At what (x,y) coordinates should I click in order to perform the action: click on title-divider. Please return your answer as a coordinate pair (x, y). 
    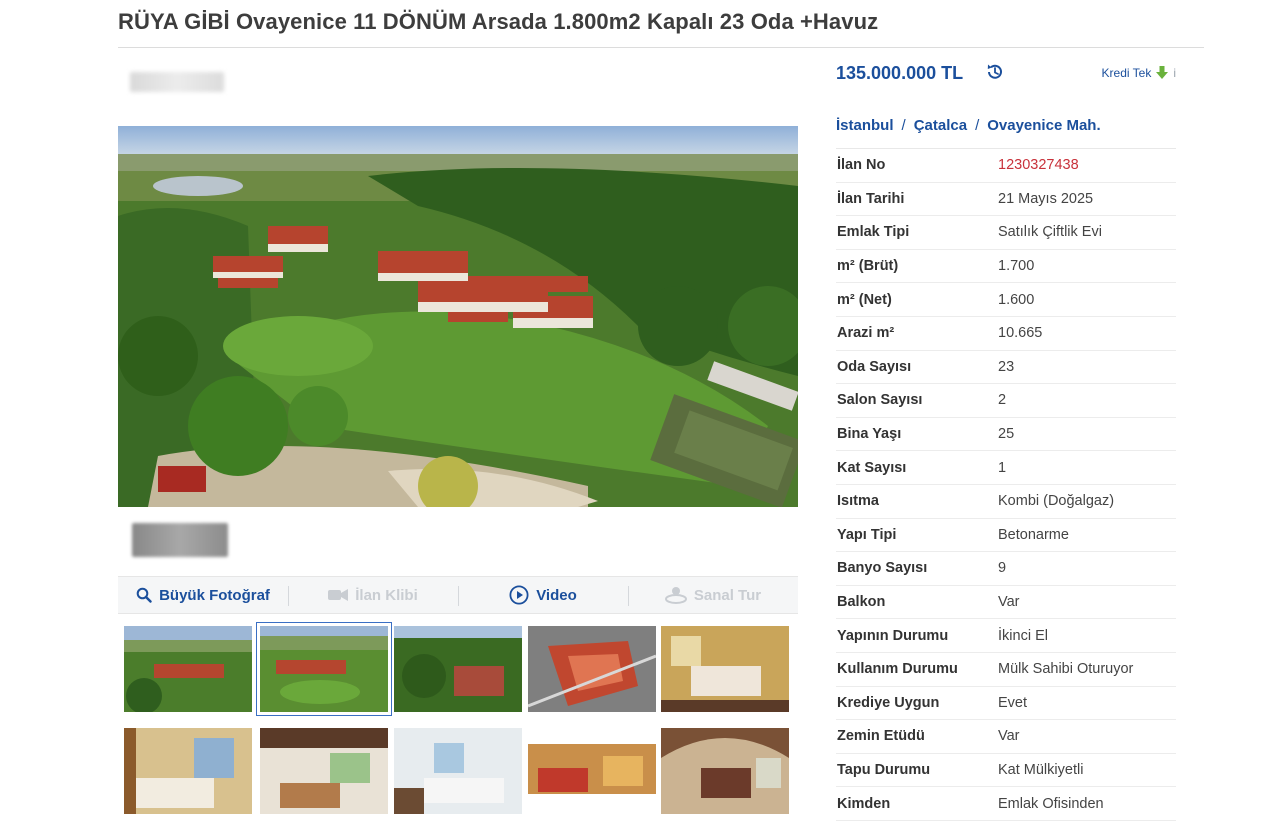
    Looking at the image, I should click on (661, 47).